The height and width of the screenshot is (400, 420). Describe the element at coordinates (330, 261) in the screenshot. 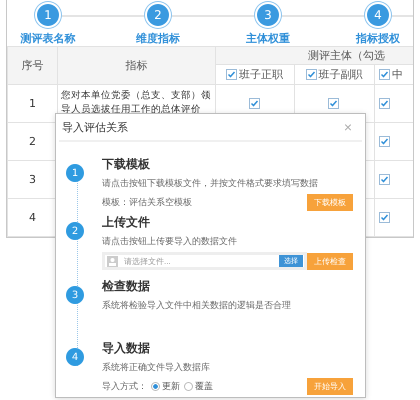

I see `upload-button: 上传检查` at that location.